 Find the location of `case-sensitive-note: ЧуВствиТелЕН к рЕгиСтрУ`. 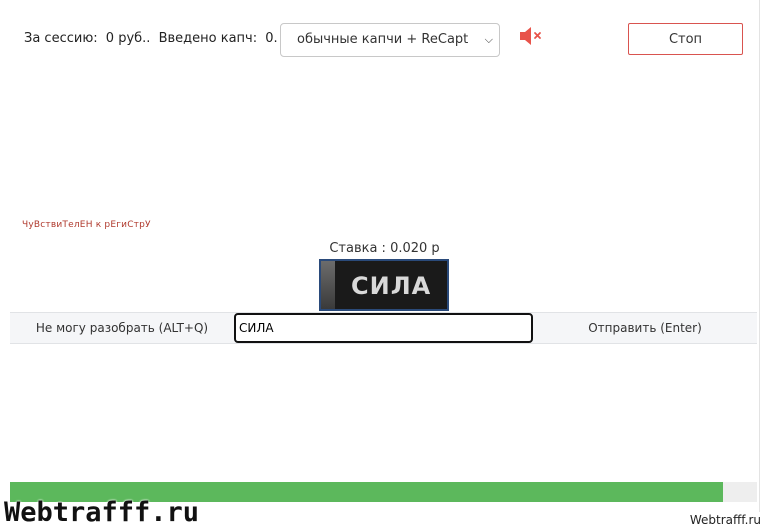

case-sensitive-note: ЧуВствиТелЕН к рЕгиСтрУ is located at coordinates (86, 225).